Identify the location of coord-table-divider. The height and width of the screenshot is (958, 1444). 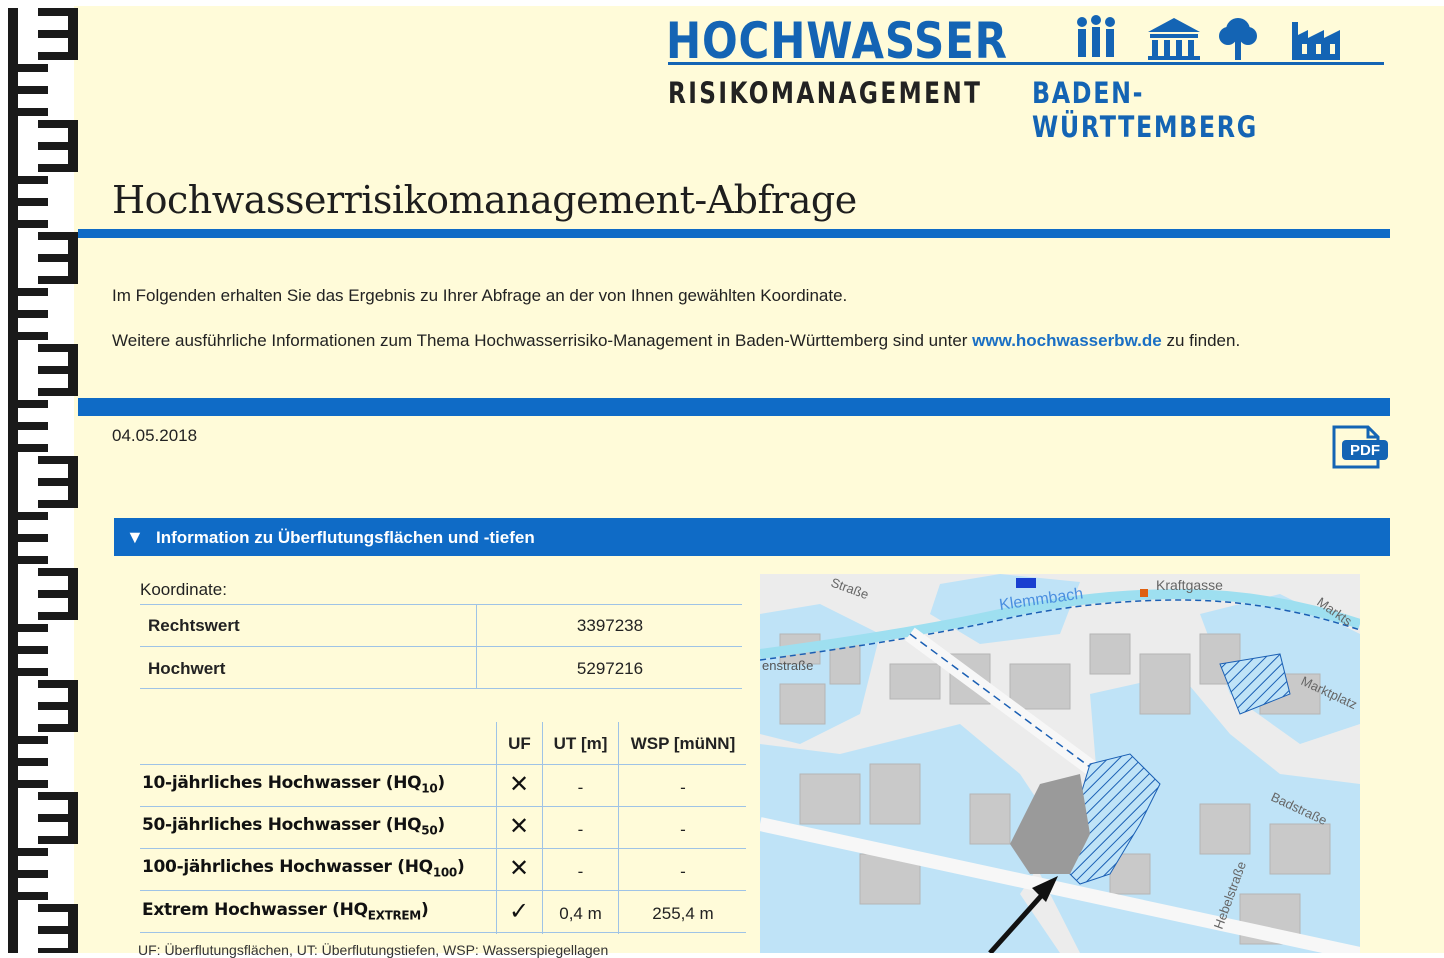
(476, 646).